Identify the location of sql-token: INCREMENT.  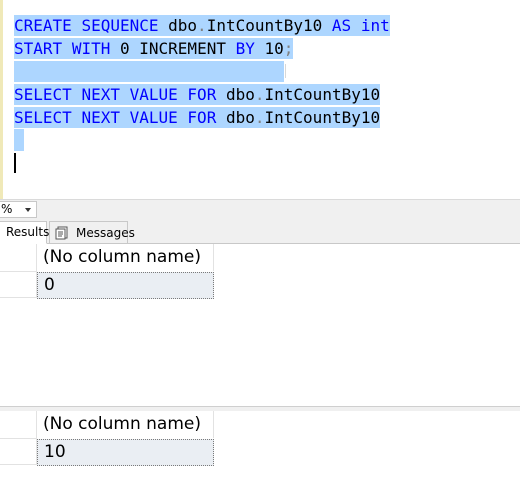
(182, 48).